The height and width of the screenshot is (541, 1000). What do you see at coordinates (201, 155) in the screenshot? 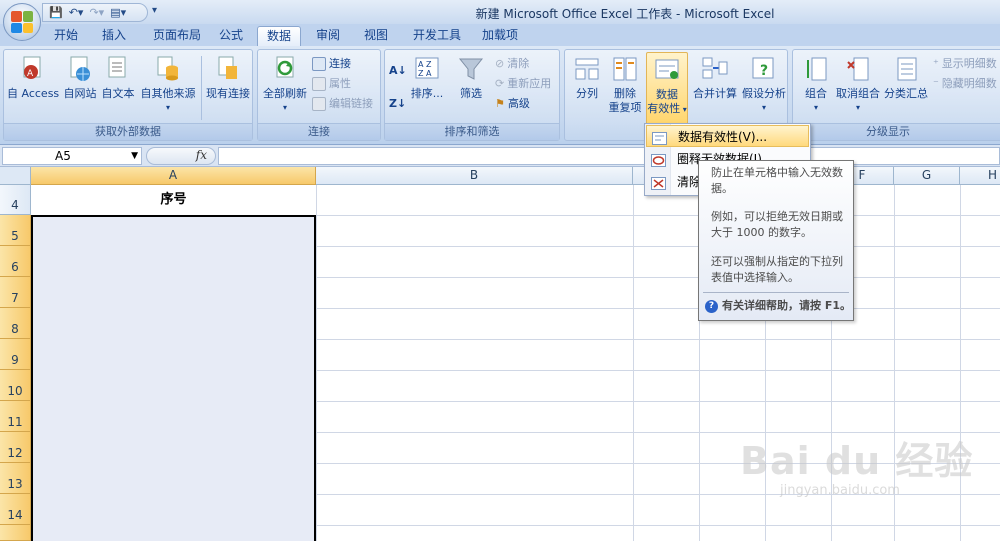
I see `insert-function-icon: fx` at bounding box center [201, 155].